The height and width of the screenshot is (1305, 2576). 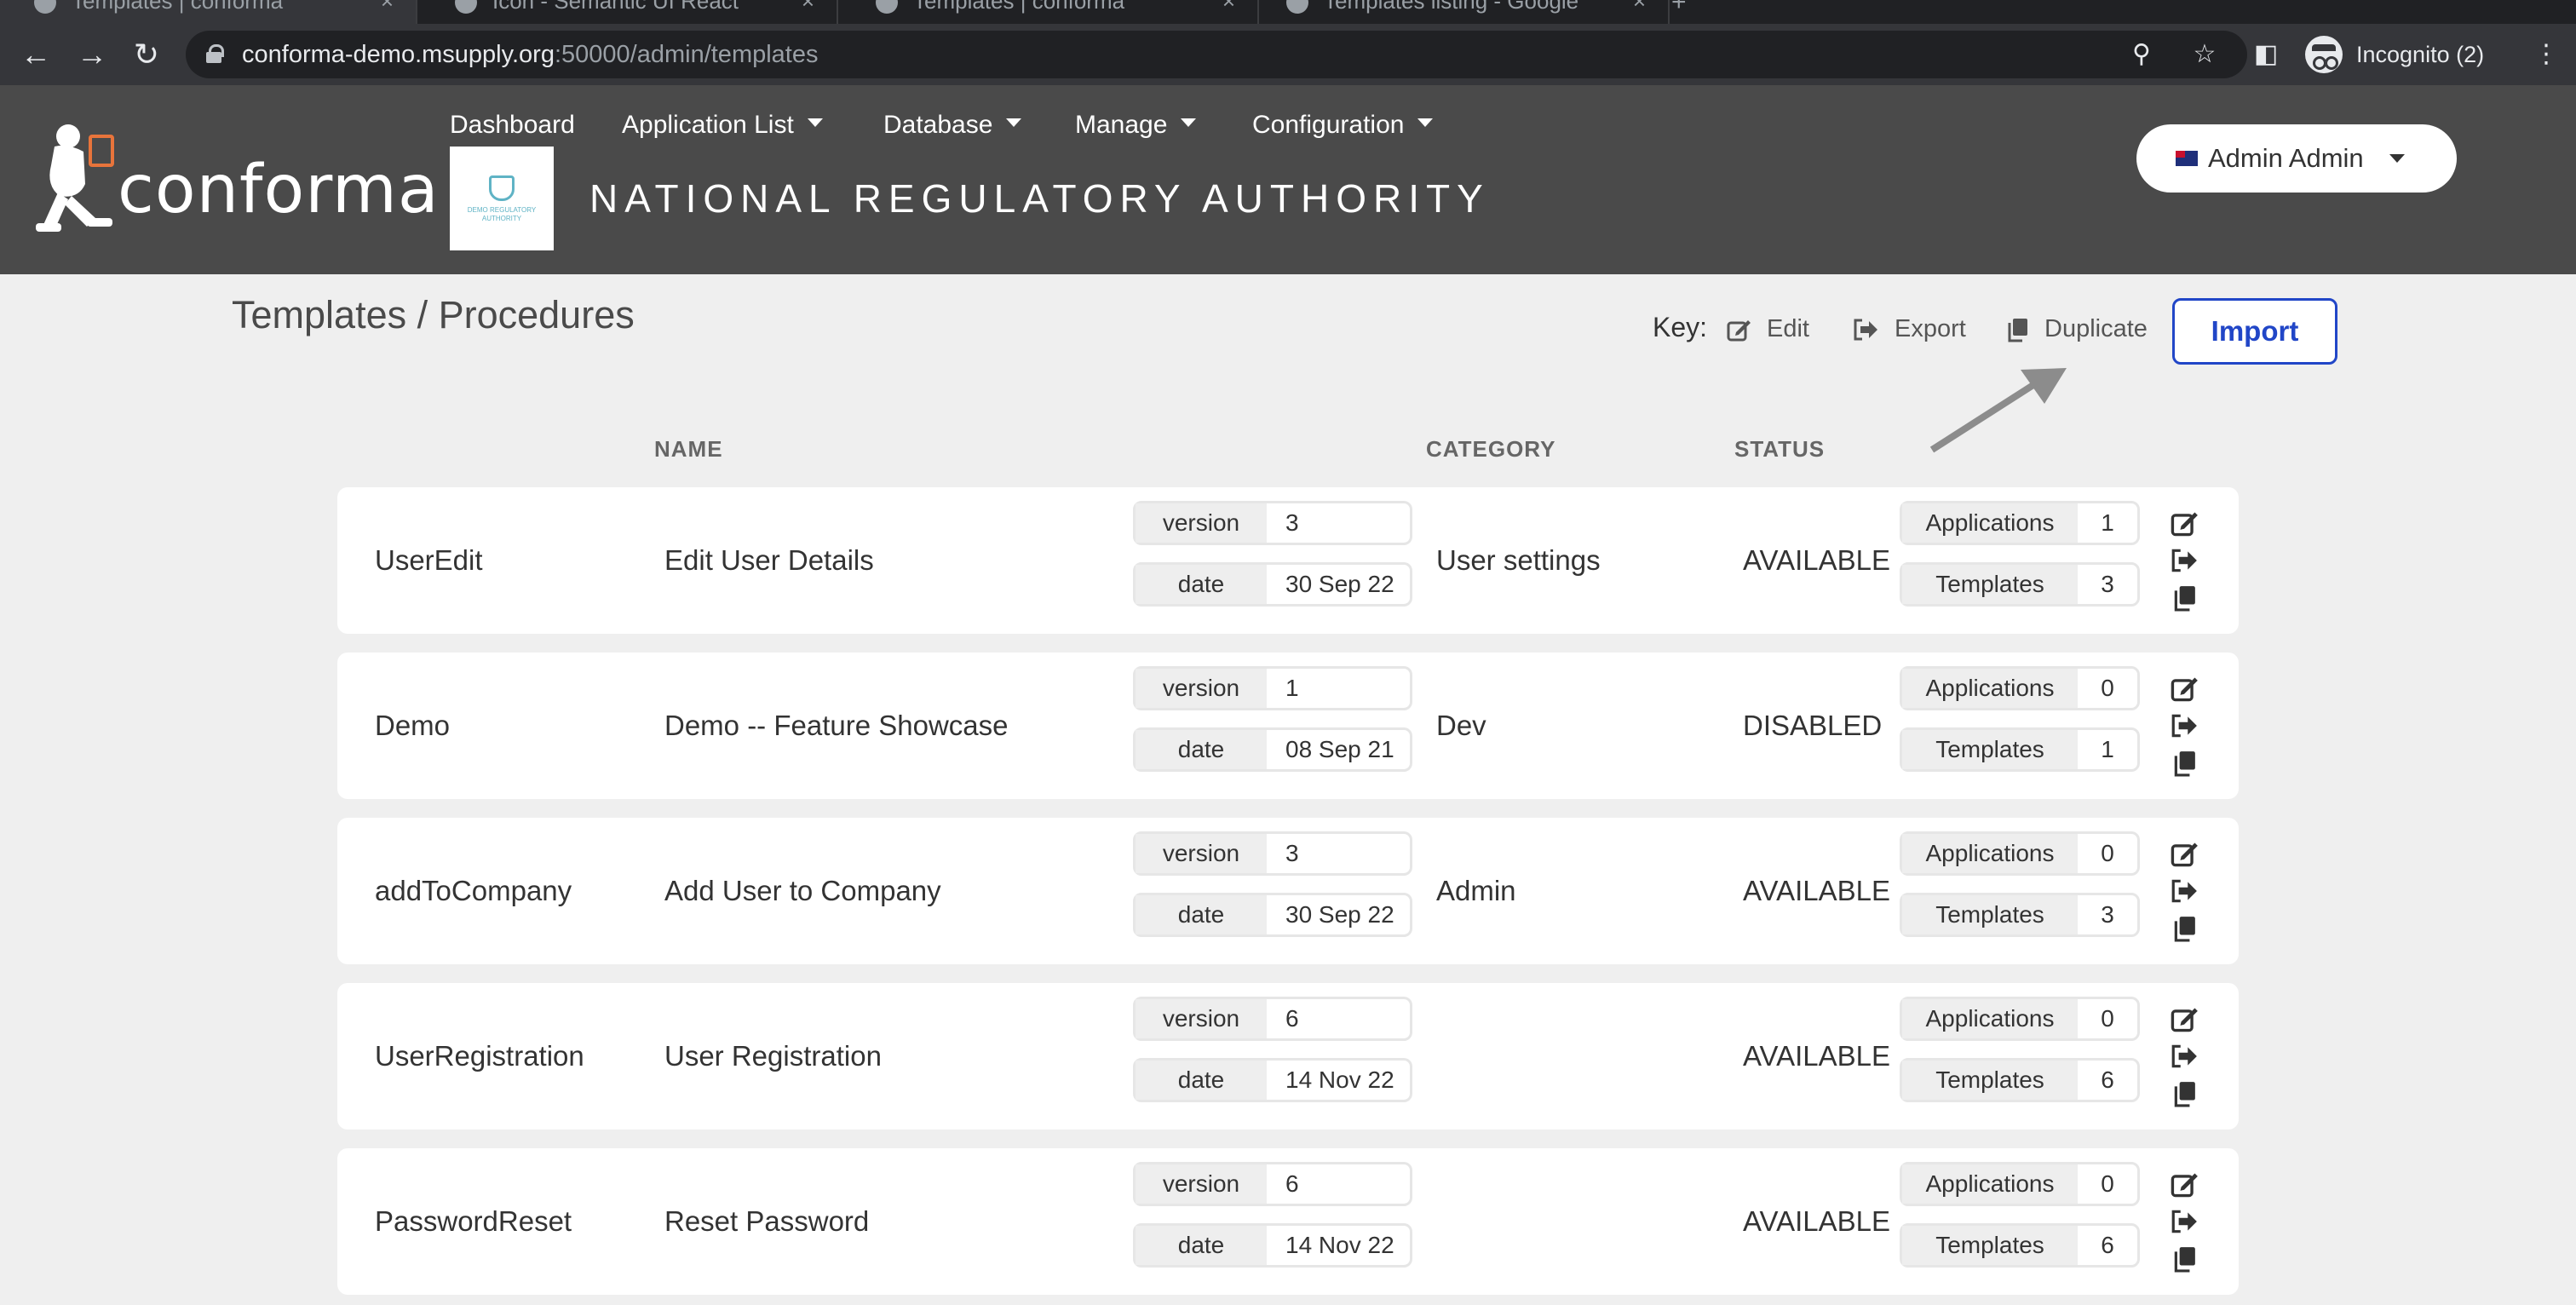 What do you see at coordinates (629, 12) in the screenshot?
I see `browser-tab: Icon - Semantic UI React ×` at bounding box center [629, 12].